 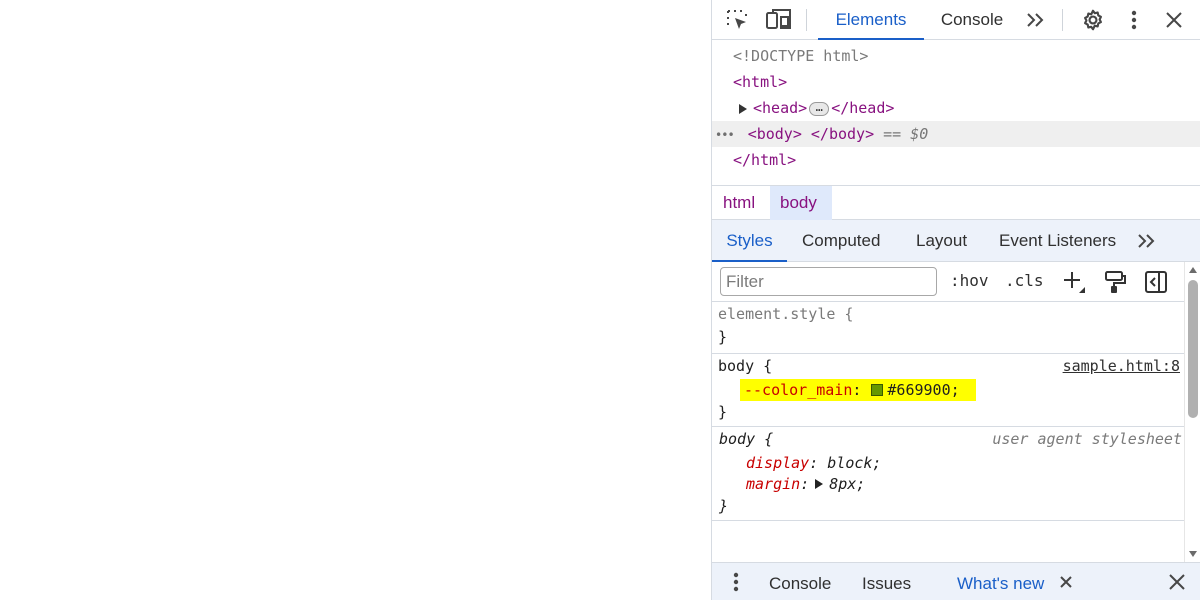 What do you see at coordinates (1115, 282) in the screenshot?
I see `format-paint-icon` at bounding box center [1115, 282].